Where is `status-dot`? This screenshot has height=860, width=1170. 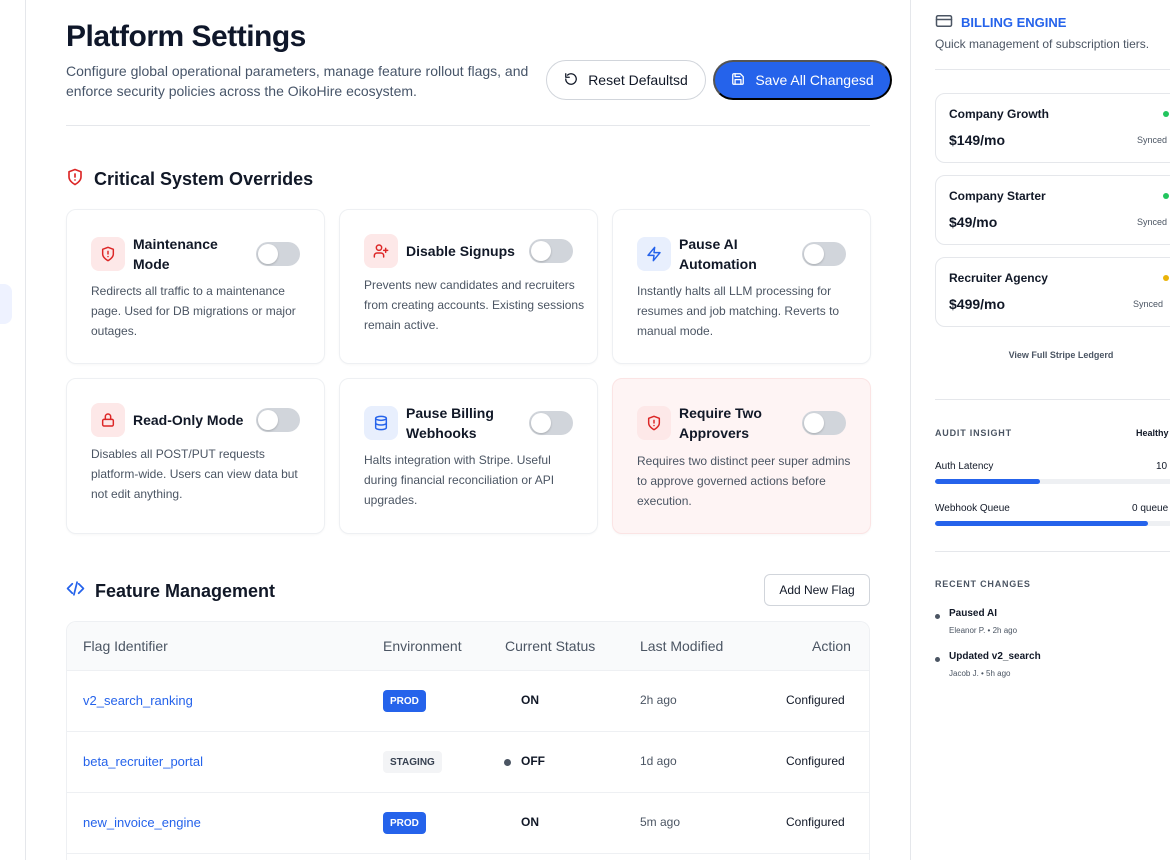
status-dot is located at coordinates (507, 762).